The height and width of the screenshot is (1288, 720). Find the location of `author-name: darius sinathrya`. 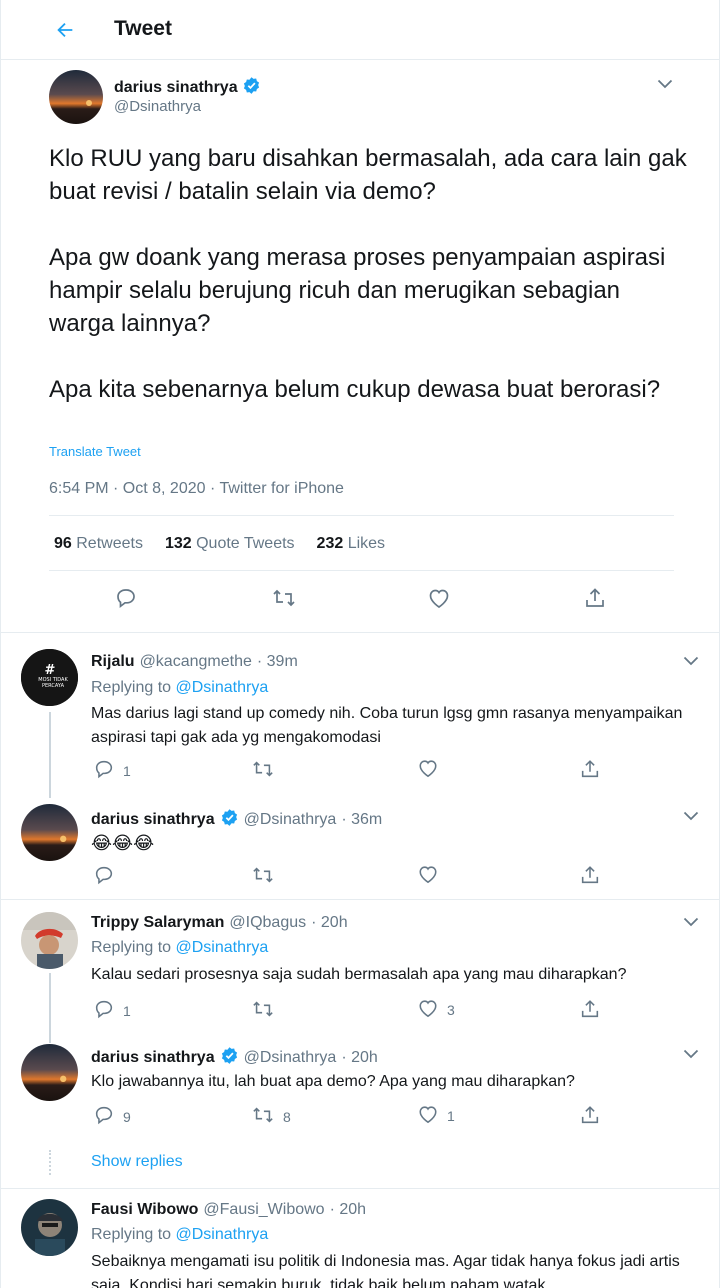

author-name: darius sinathrya is located at coordinates (187, 88).